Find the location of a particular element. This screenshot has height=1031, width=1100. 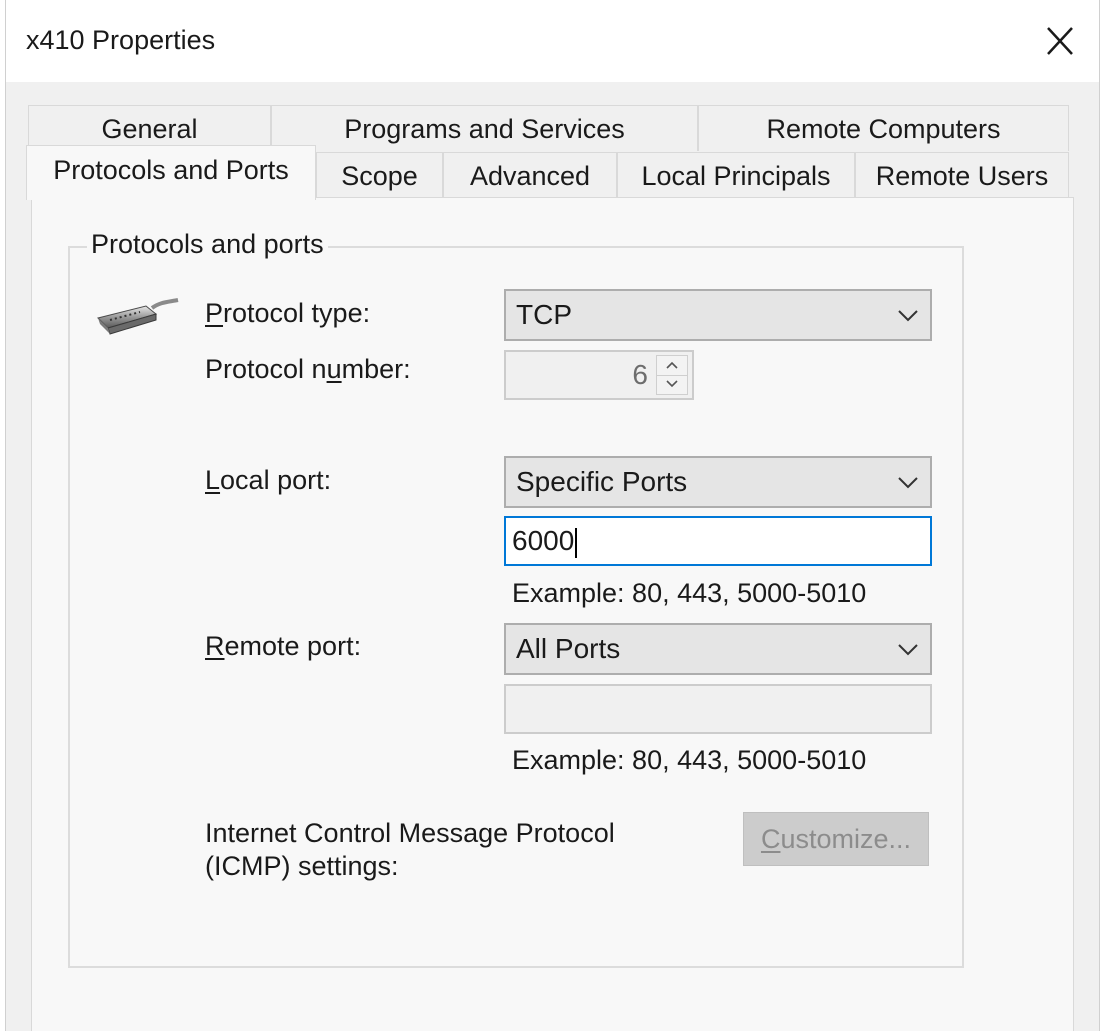

protocol-number-label: Protocol number: is located at coordinates (308, 369).